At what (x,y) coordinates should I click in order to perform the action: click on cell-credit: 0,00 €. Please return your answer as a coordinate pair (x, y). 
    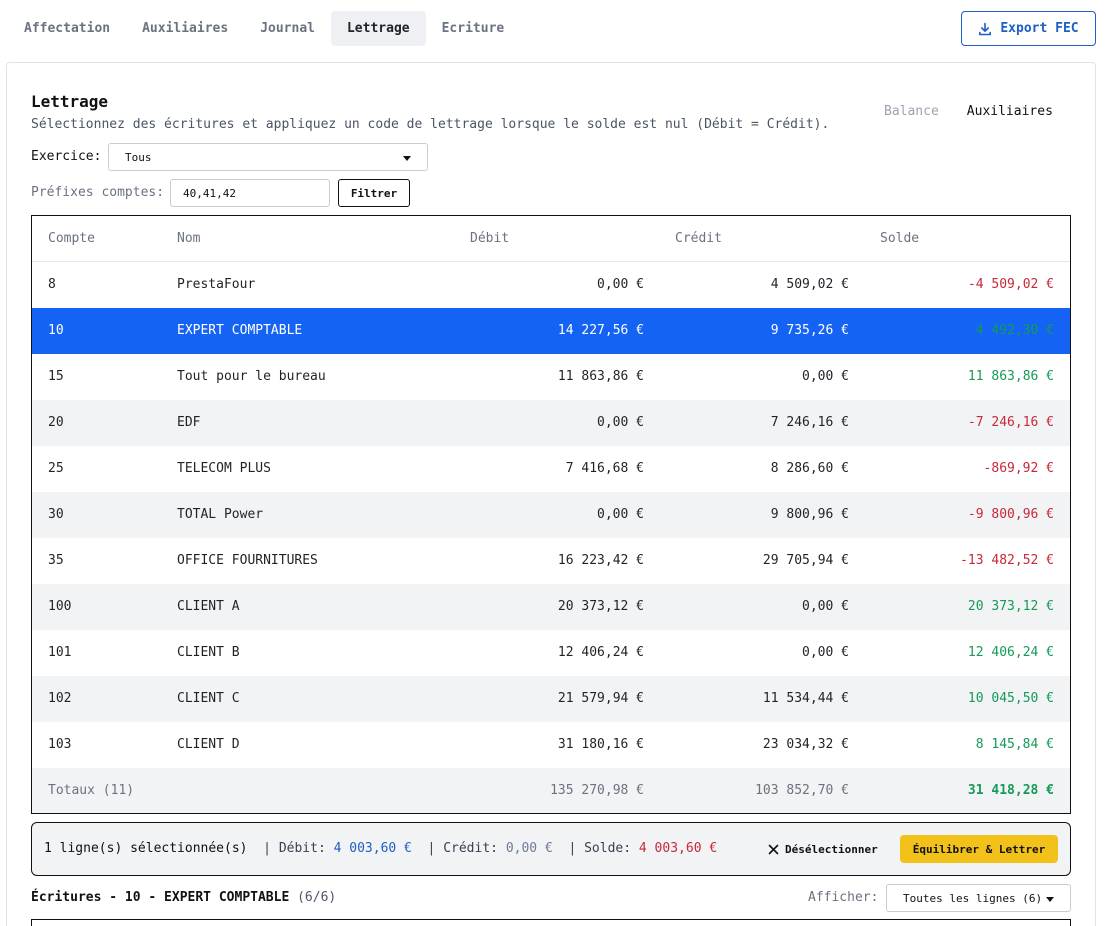
    Looking at the image, I should click on (825, 652).